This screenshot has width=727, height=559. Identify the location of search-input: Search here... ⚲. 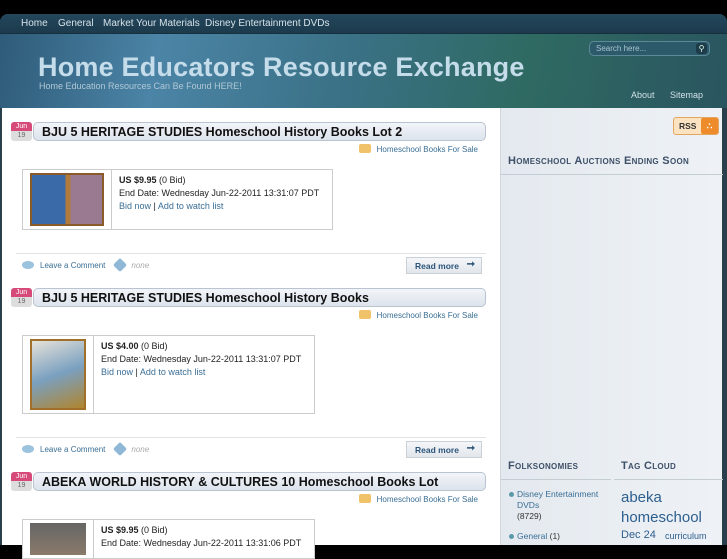
(649, 48).